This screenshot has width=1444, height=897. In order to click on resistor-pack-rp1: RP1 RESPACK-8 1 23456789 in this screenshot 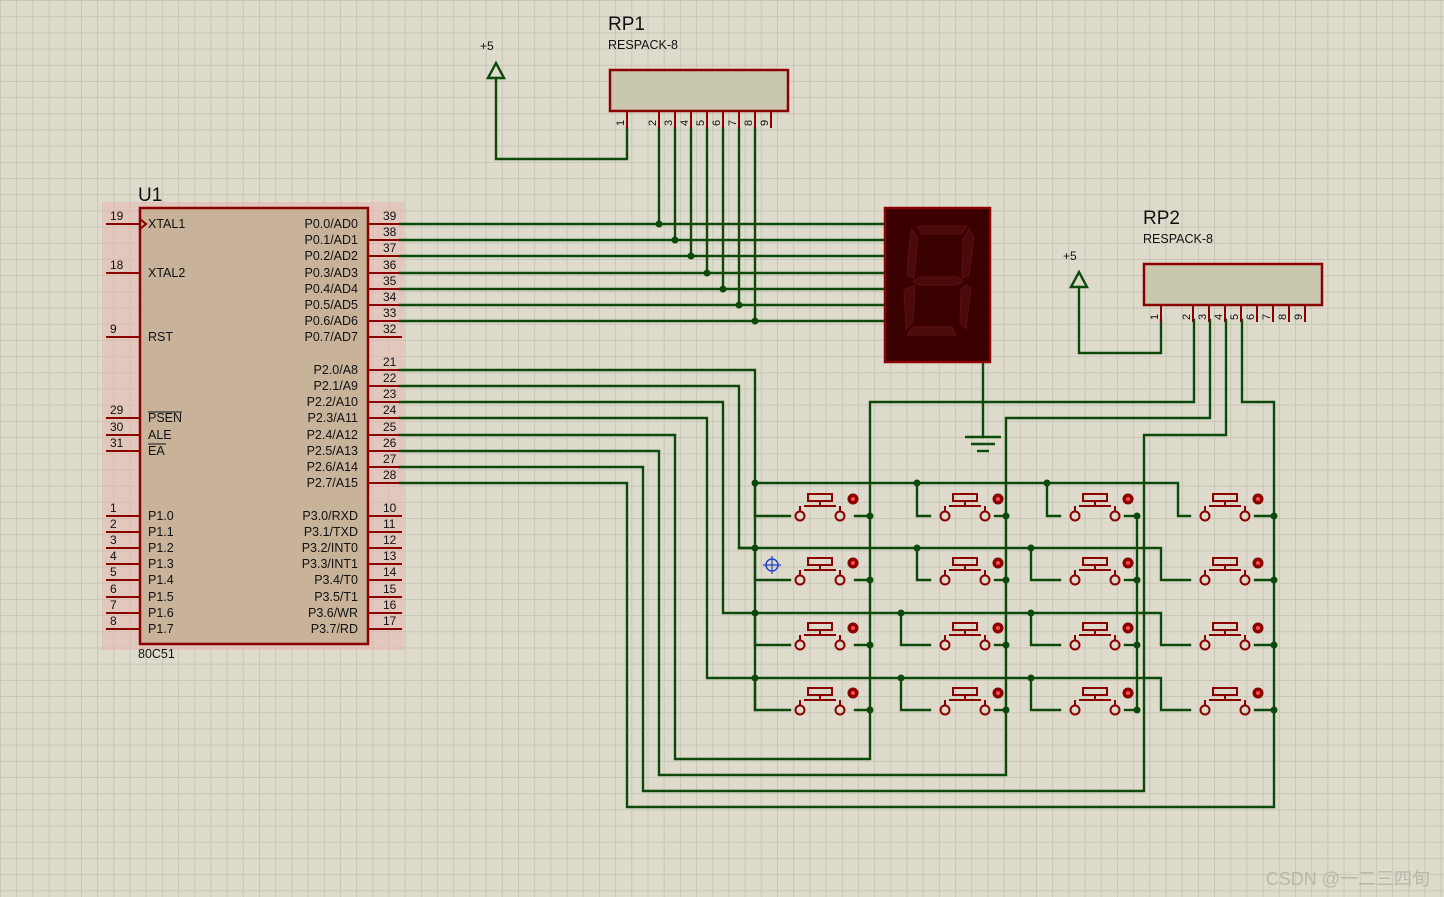, I will do `click(699, 71)`.